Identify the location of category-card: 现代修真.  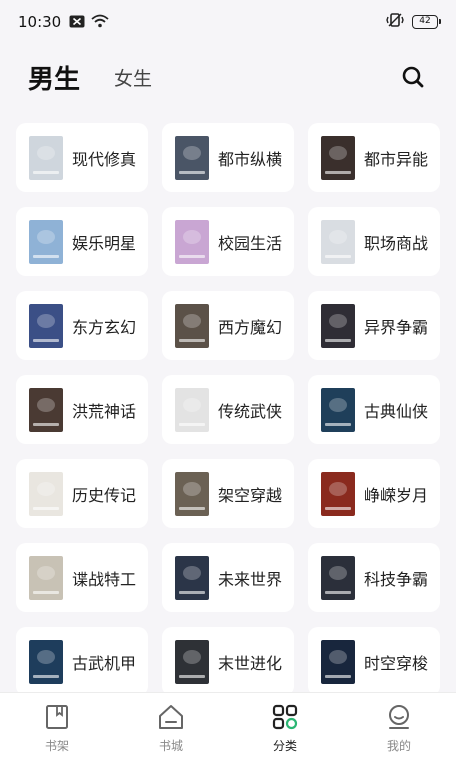
(82, 157).